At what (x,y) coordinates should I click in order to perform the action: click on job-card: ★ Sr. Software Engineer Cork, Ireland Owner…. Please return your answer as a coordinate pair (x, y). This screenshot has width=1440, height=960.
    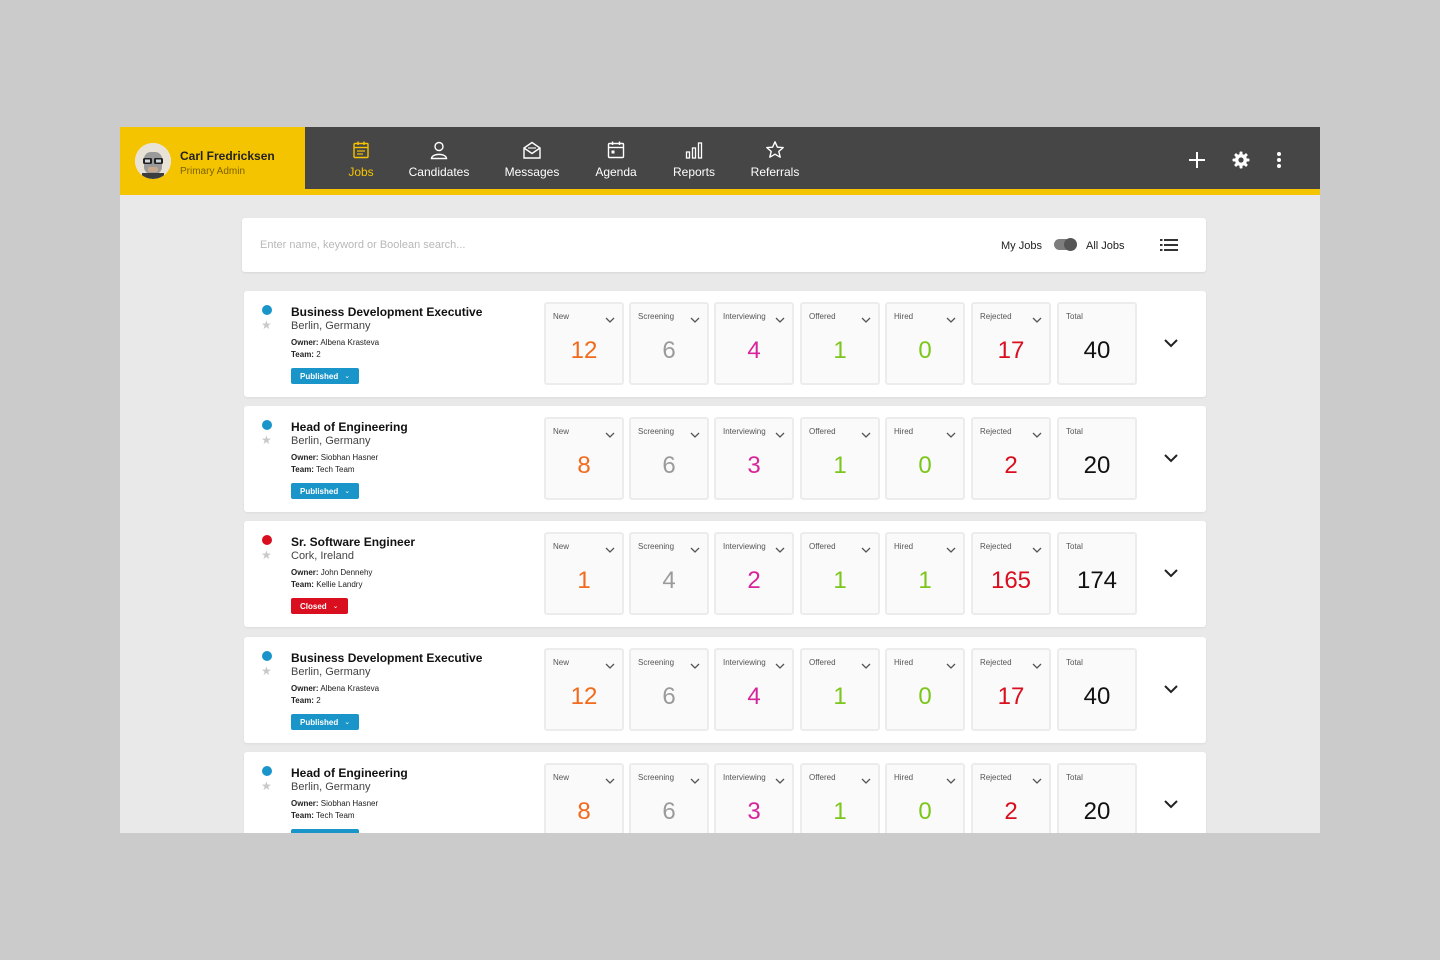
    Looking at the image, I should click on (725, 574).